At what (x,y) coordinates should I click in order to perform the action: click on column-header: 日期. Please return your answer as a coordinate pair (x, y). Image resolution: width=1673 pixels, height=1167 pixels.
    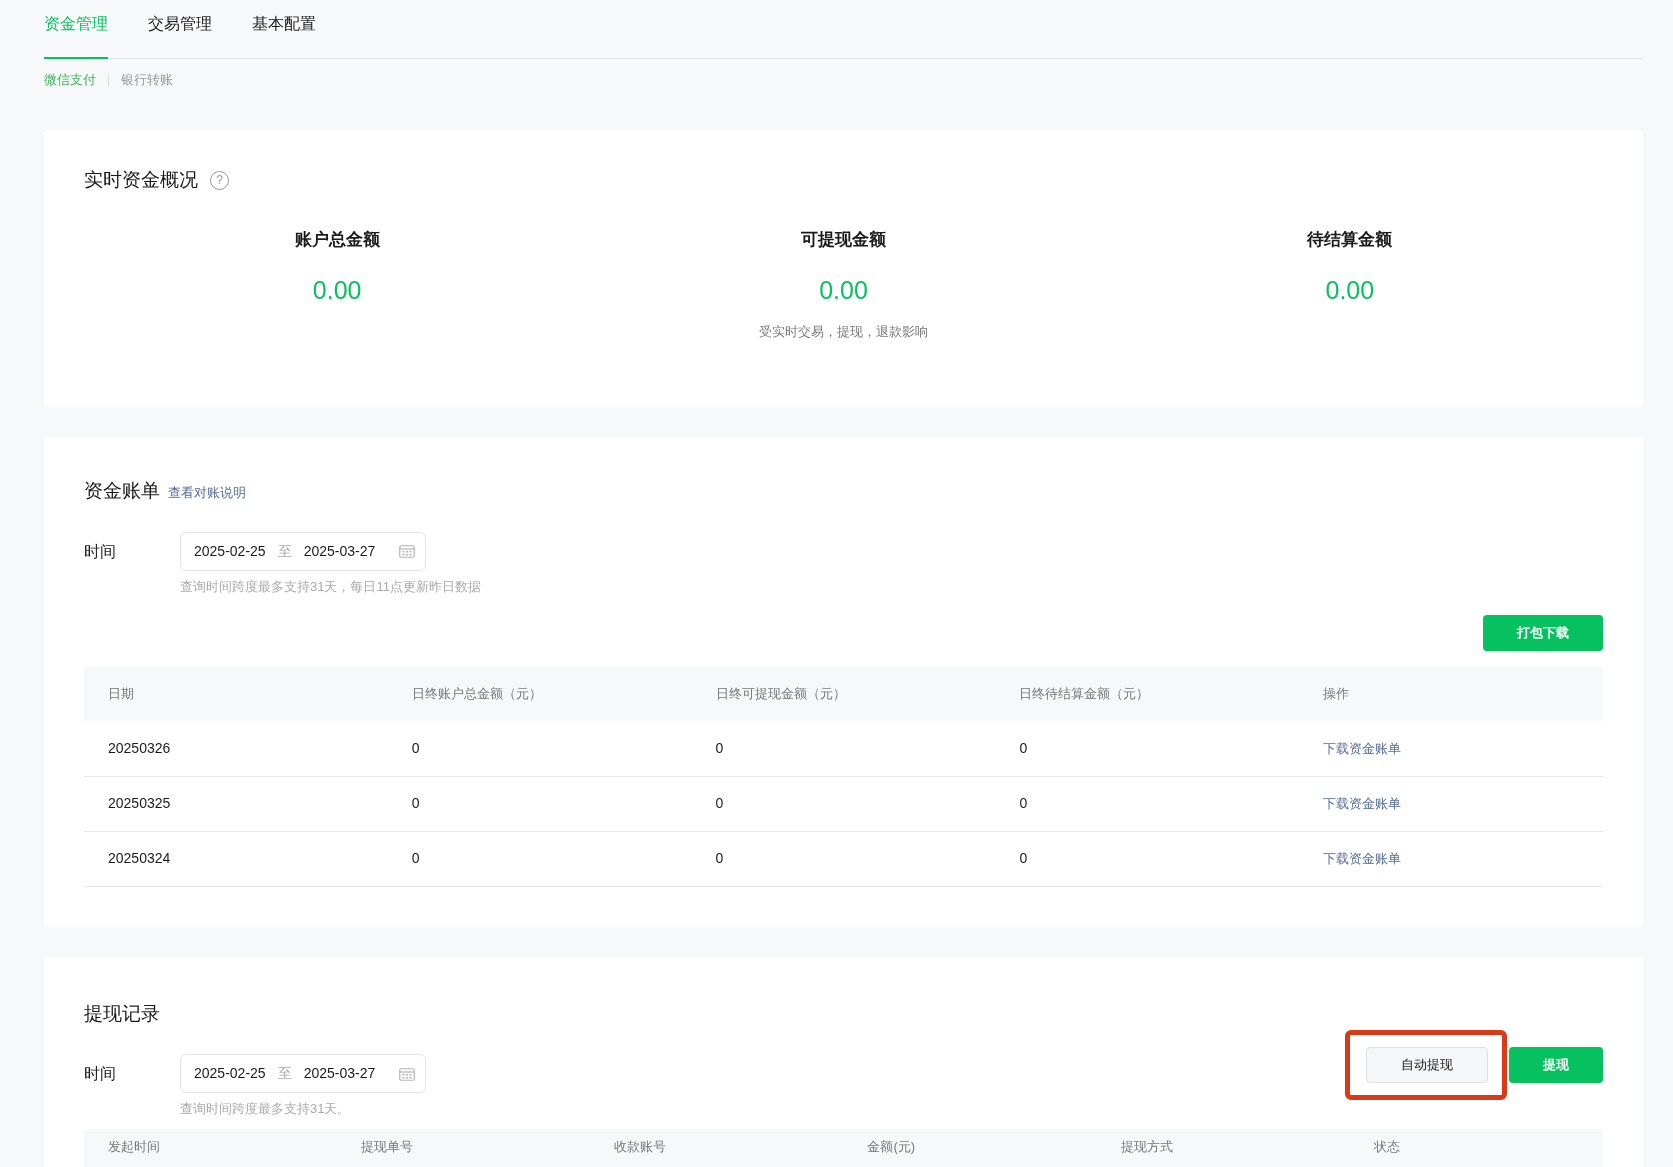
    Looking at the image, I should click on (236, 694).